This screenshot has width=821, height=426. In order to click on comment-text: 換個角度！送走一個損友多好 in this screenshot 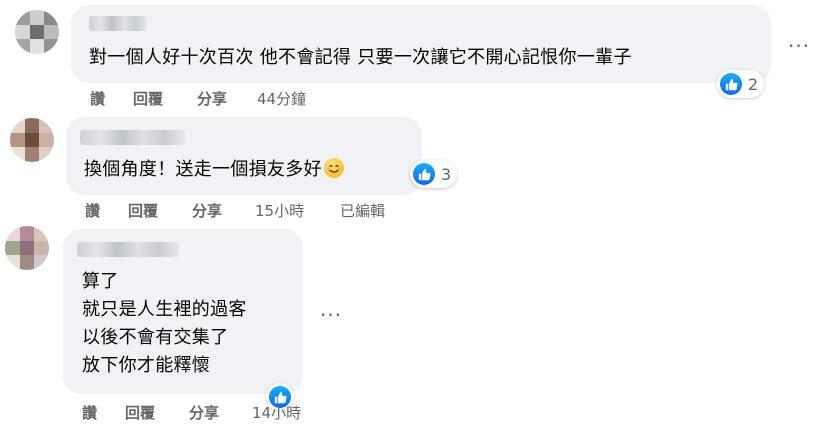, I will do `click(214, 170)`.